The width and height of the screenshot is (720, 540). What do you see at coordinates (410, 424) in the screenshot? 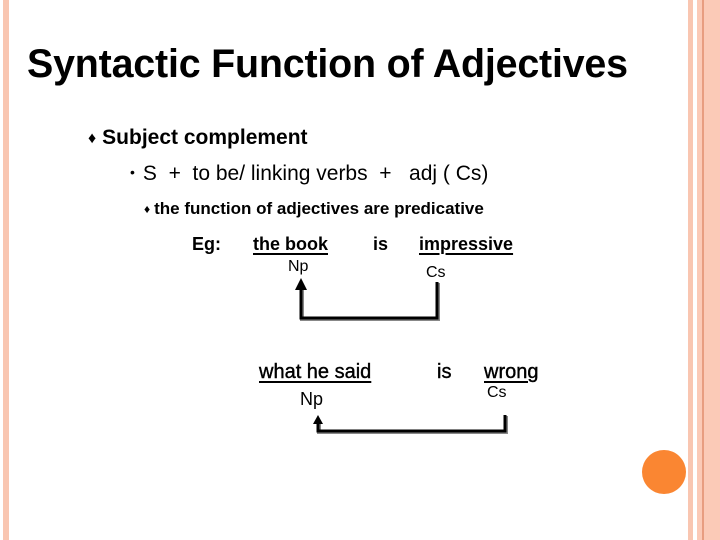
I see `example2-arrow` at bounding box center [410, 424].